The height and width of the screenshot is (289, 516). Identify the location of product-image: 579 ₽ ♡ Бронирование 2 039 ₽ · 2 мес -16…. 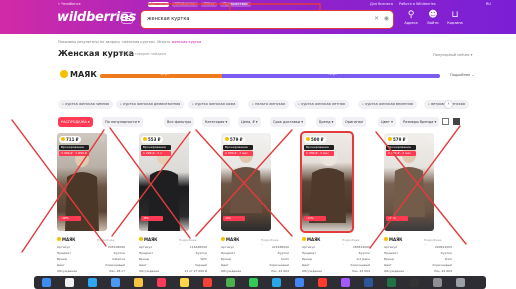
(409, 182).